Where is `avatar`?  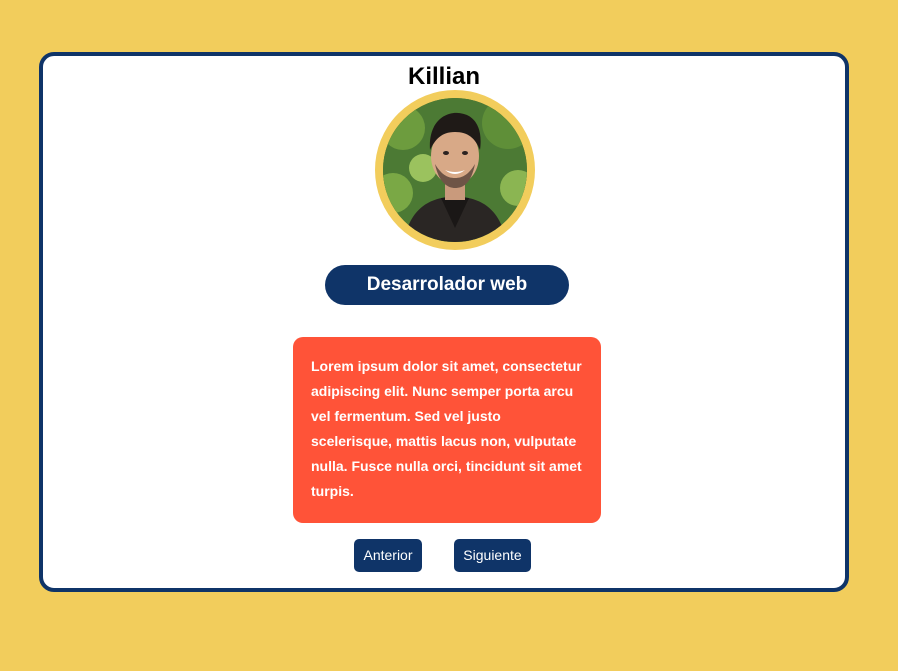
avatar is located at coordinates (455, 170).